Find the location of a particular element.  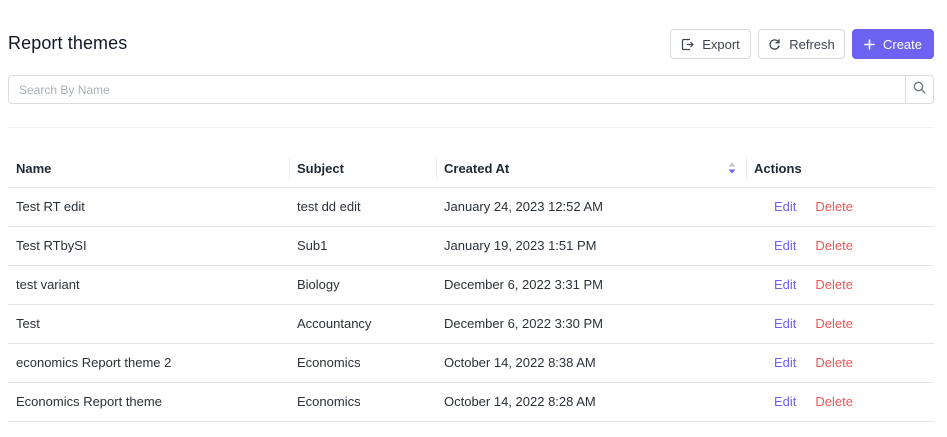

divider is located at coordinates (471, 127).